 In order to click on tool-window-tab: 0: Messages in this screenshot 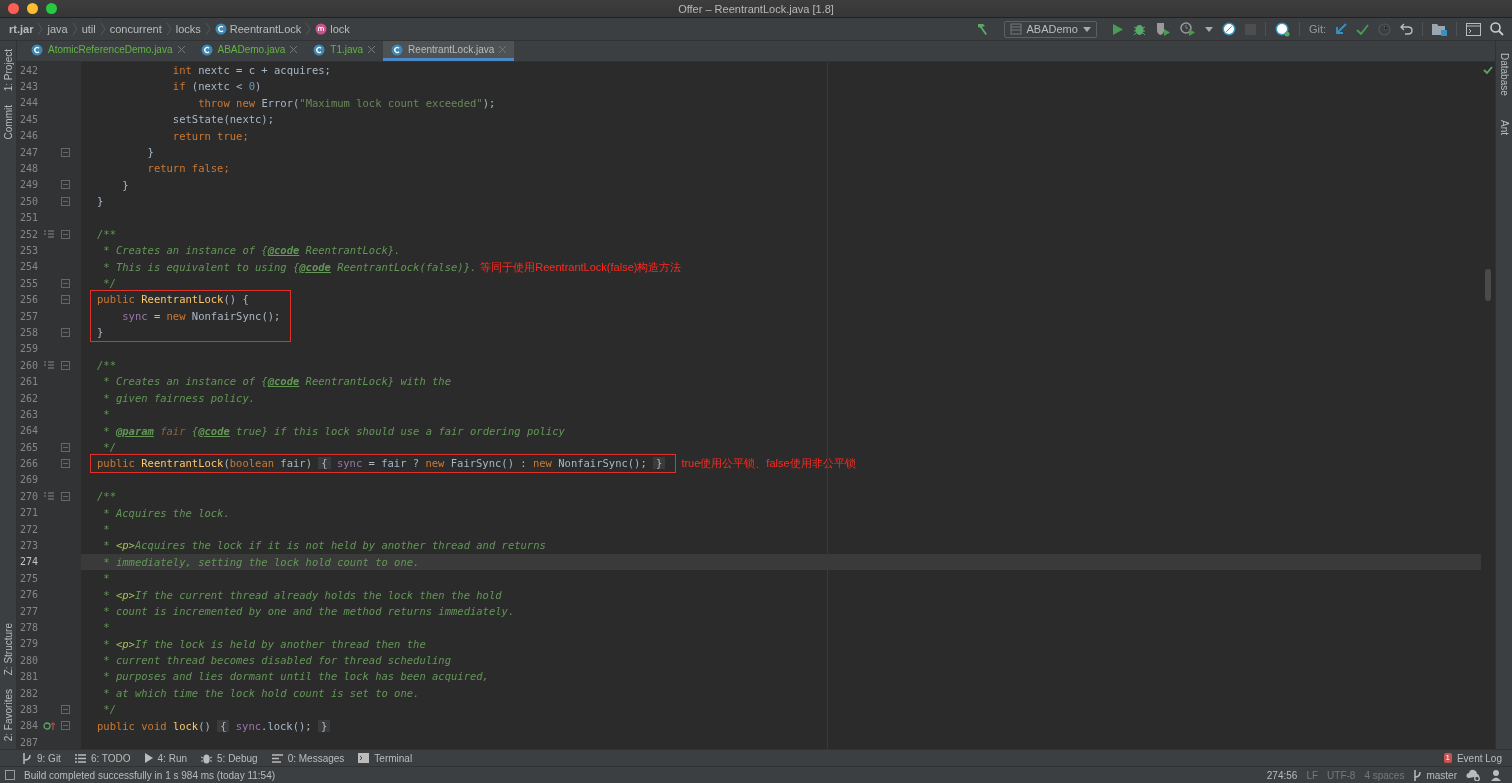, I will do `click(308, 758)`.